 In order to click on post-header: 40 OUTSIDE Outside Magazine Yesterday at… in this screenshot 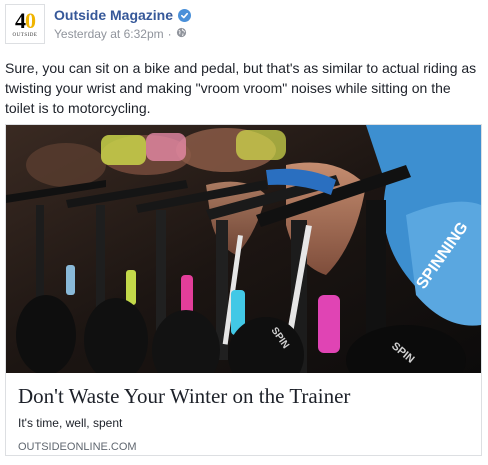, I will do `click(98, 26)`.